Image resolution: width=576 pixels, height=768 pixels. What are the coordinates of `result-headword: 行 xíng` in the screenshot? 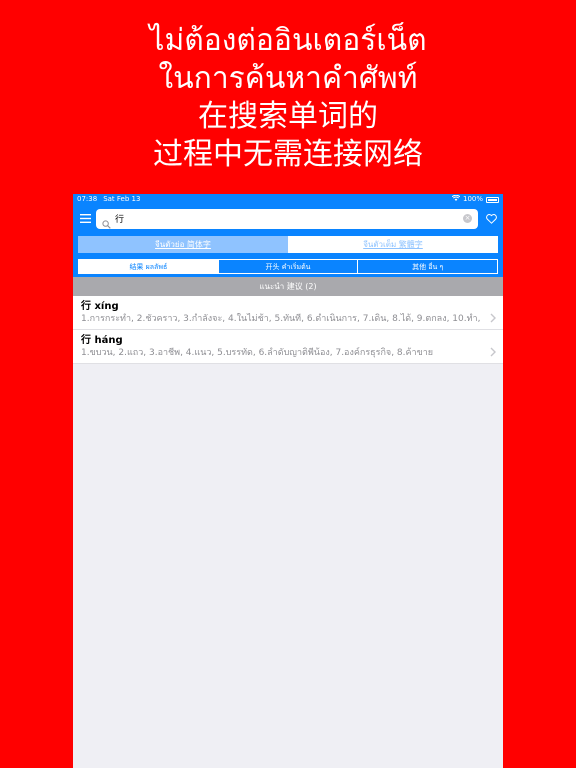 It's located at (100, 306).